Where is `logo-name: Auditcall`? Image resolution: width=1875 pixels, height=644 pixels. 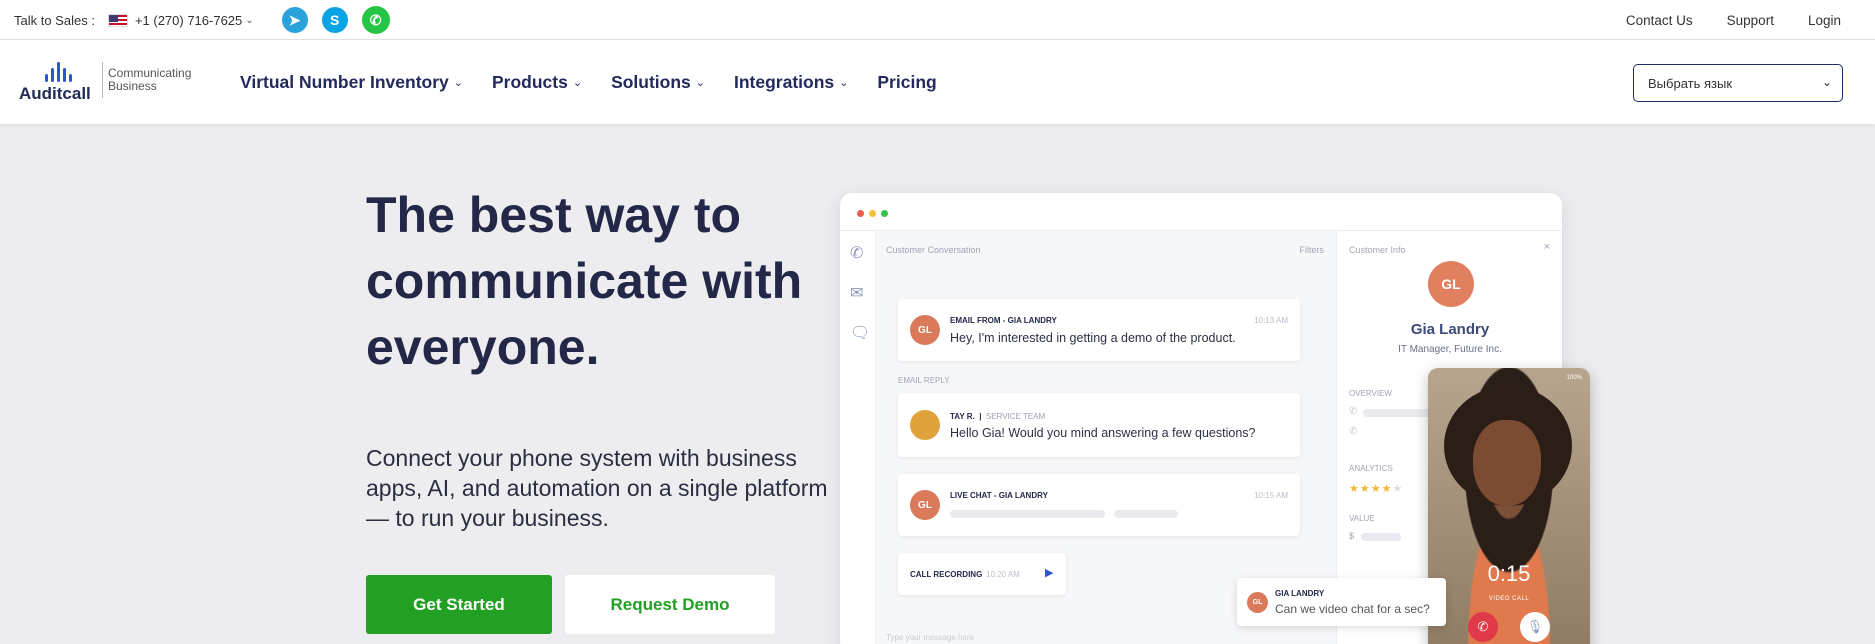 logo-name: Auditcall is located at coordinates (55, 93).